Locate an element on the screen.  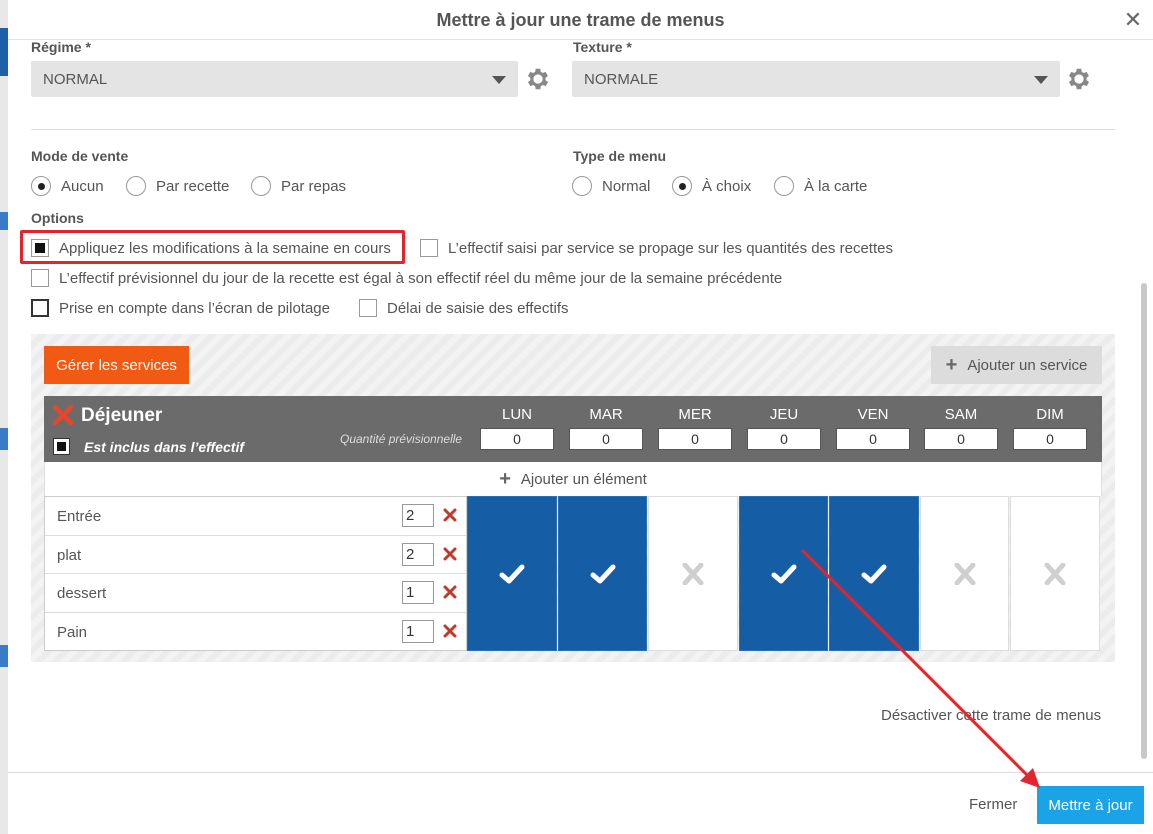
regime-select: NORMAL is located at coordinates (274, 79).